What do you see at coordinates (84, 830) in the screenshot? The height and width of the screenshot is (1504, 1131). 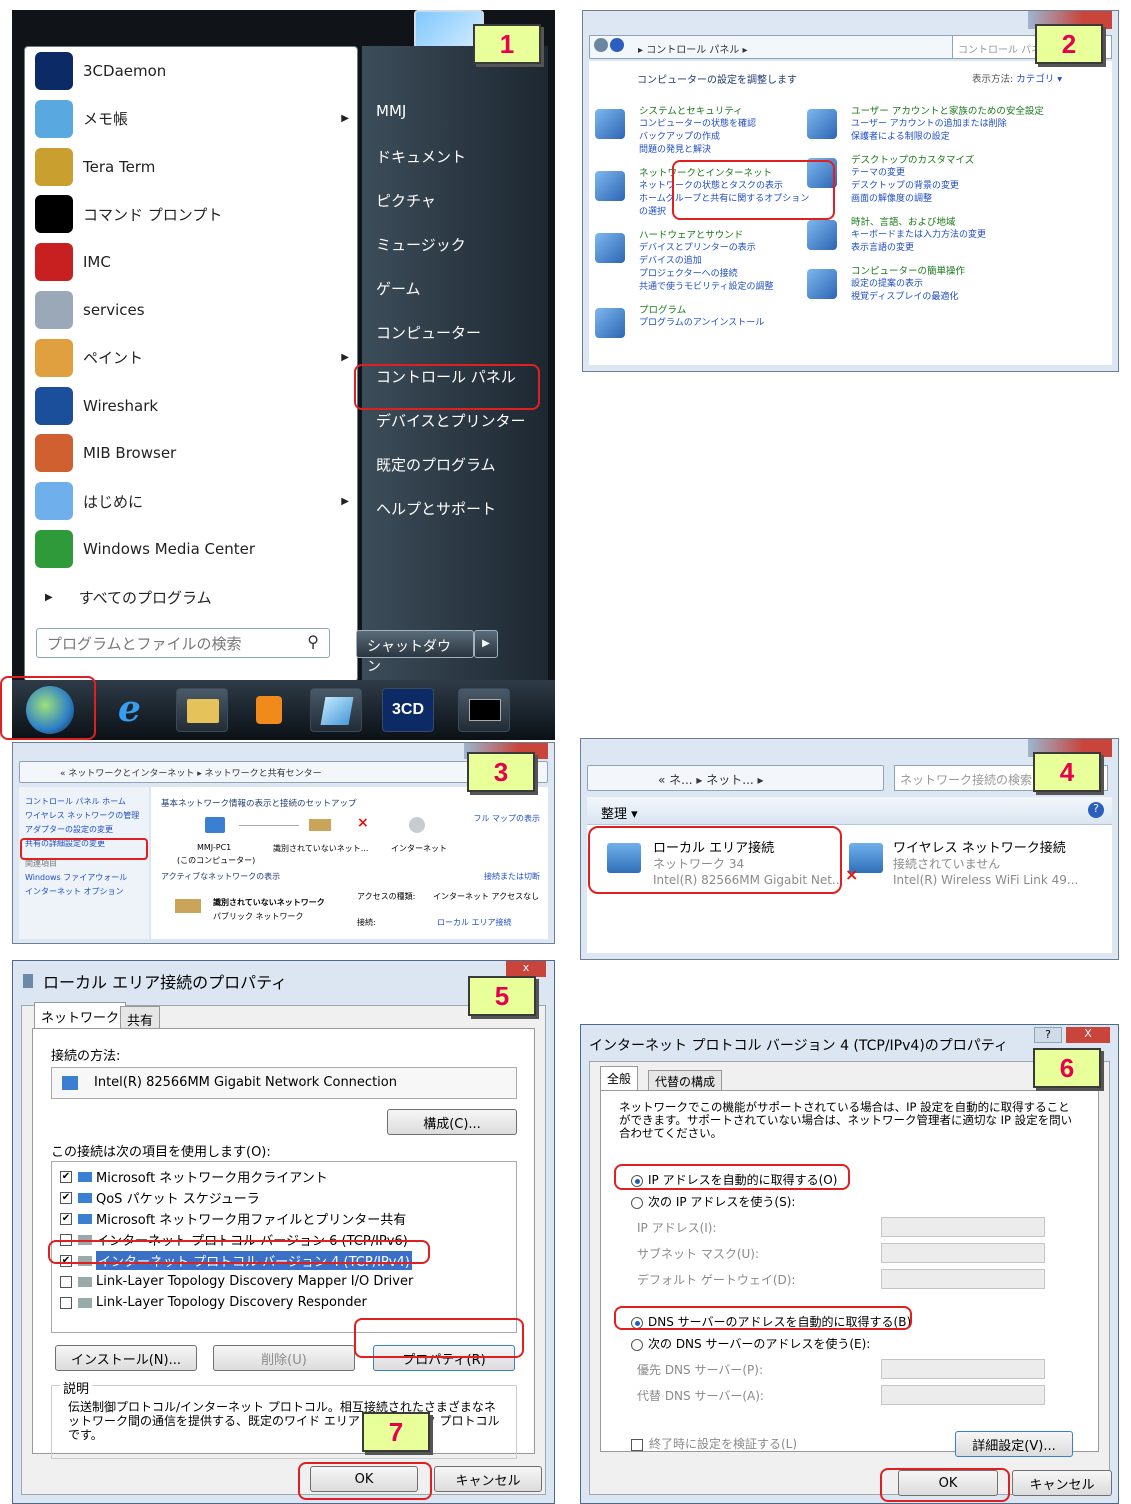 I see `task-link: アダプターの設定の変更` at bounding box center [84, 830].